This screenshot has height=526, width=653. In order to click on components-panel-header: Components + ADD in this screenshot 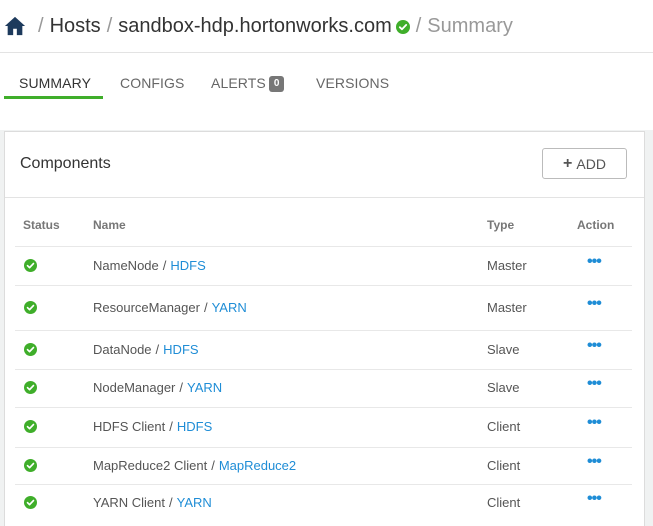, I will do `click(324, 165)`.